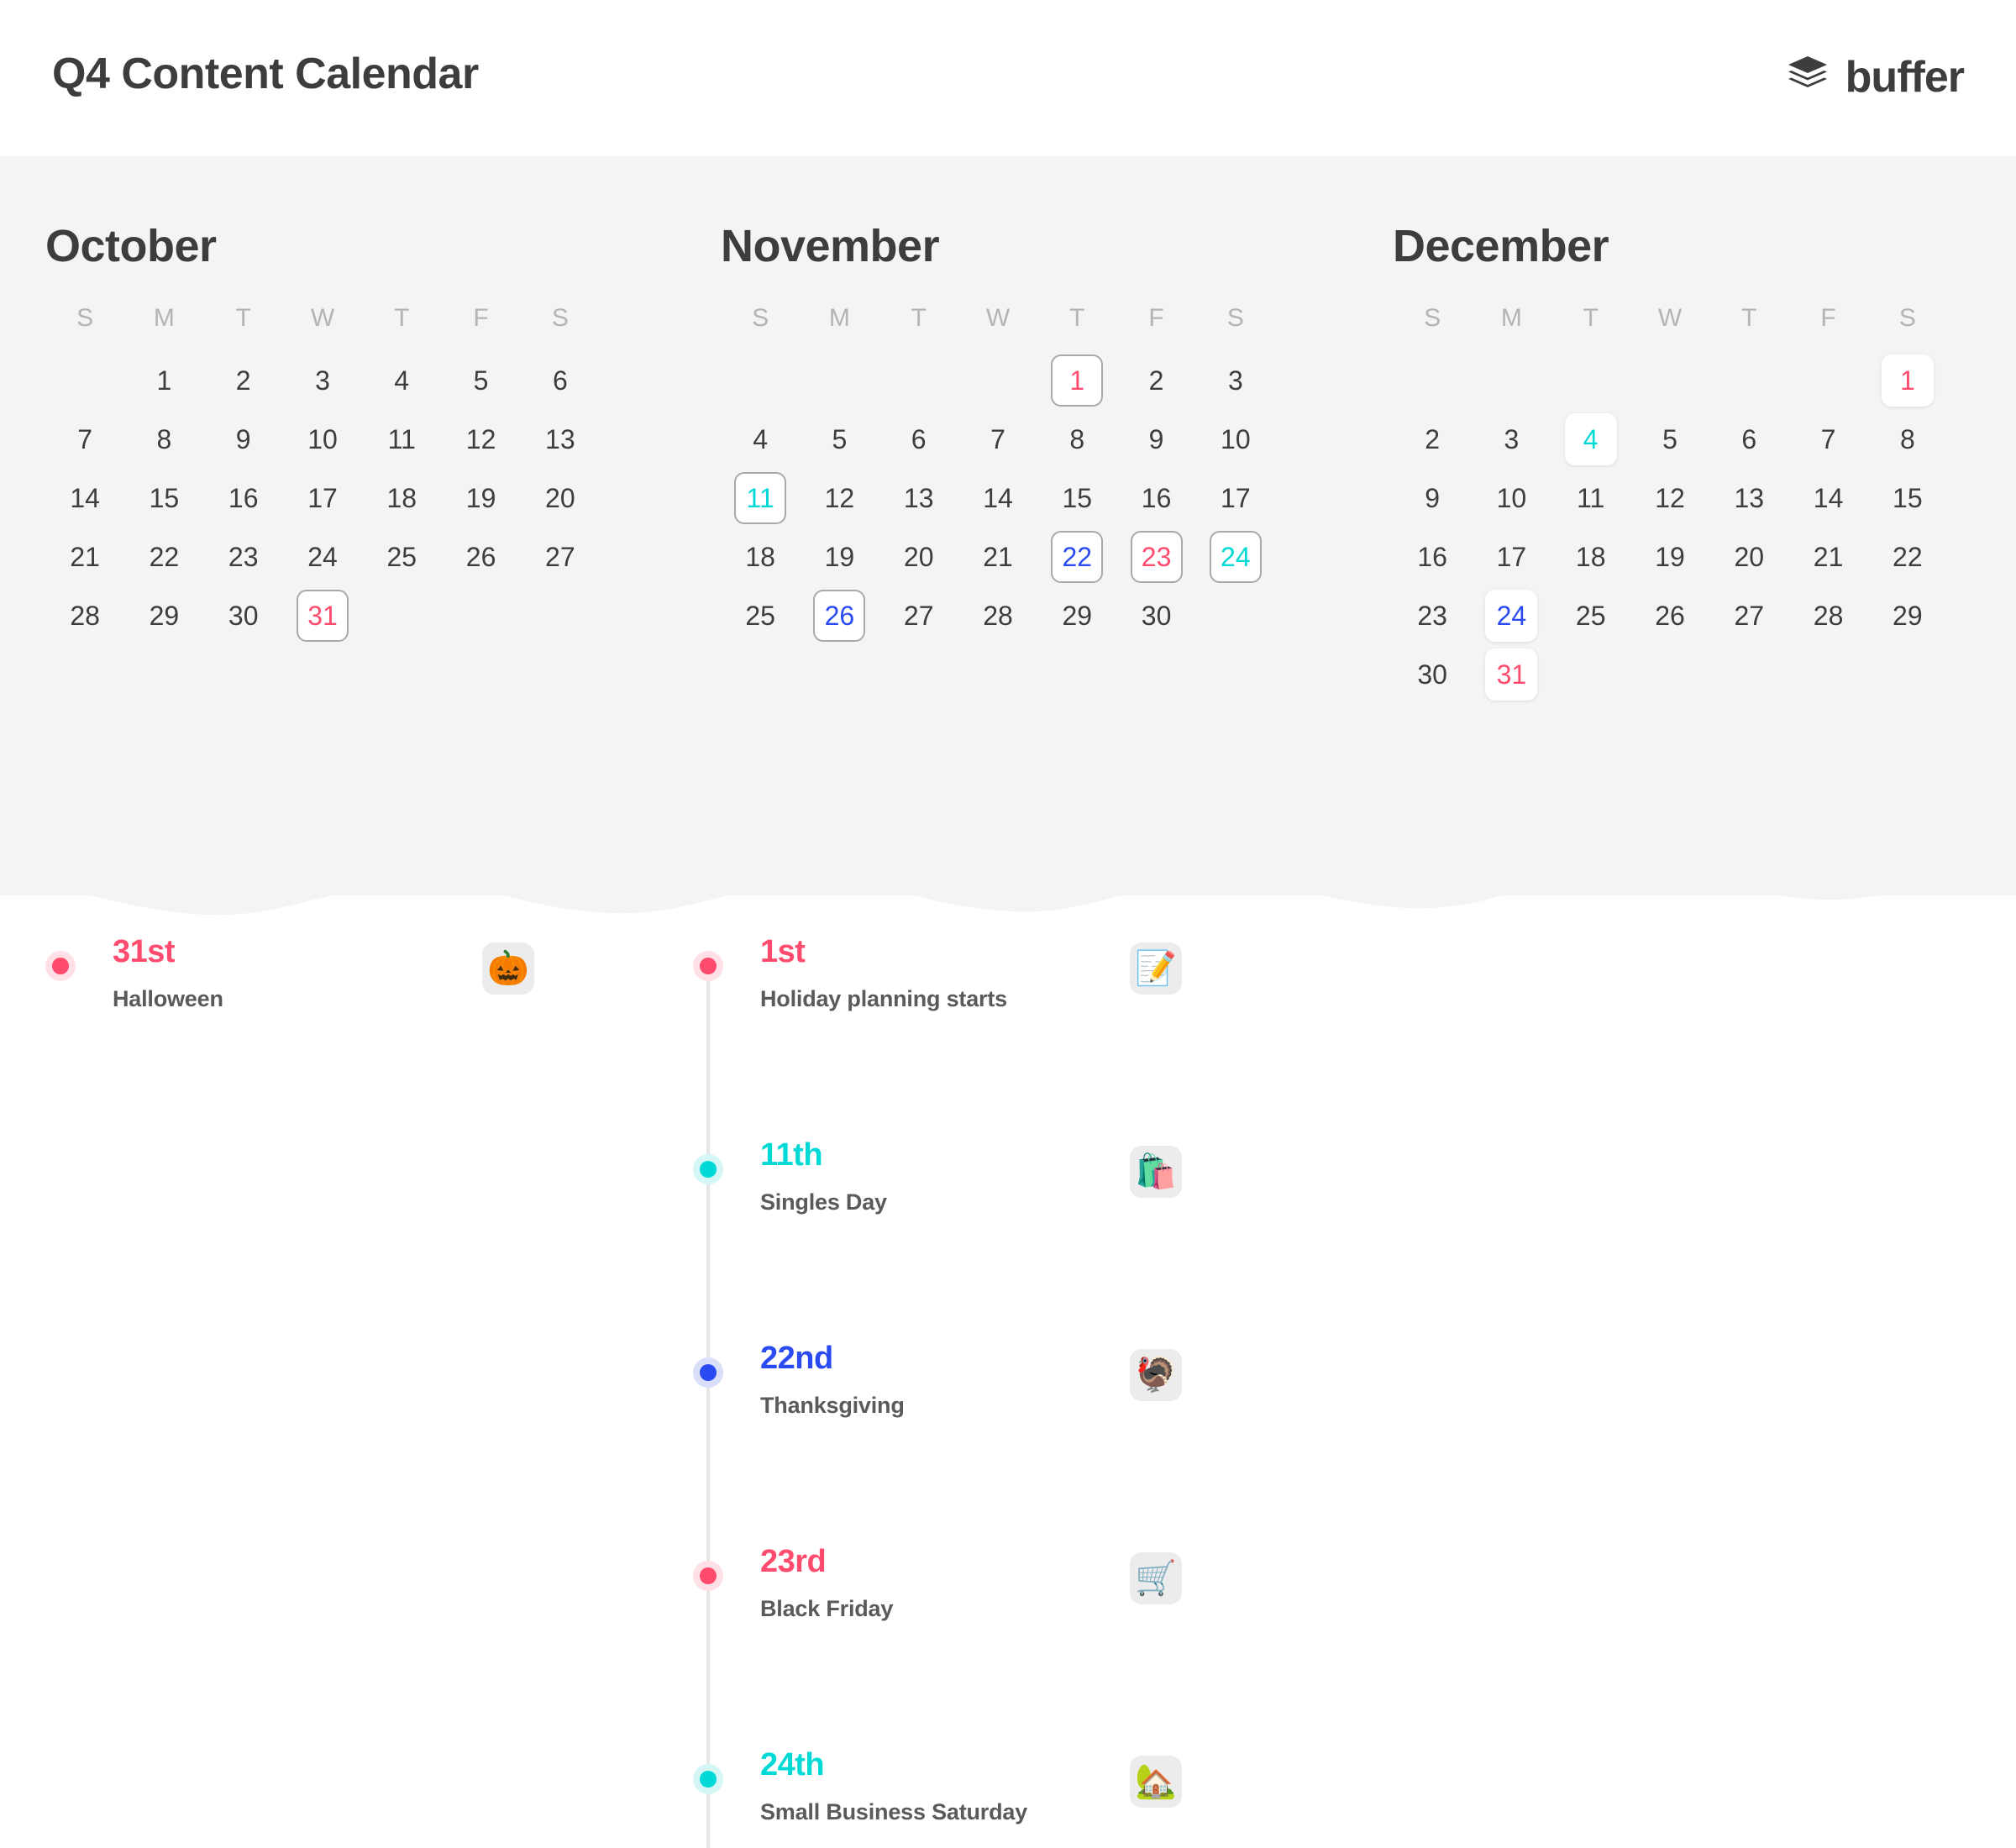  What do you see at coordinates (987, 1798) in the screenshot?
I see `timeline-item: 24th Small Business Saturday 🏡` at bounding box center [987, 1798].